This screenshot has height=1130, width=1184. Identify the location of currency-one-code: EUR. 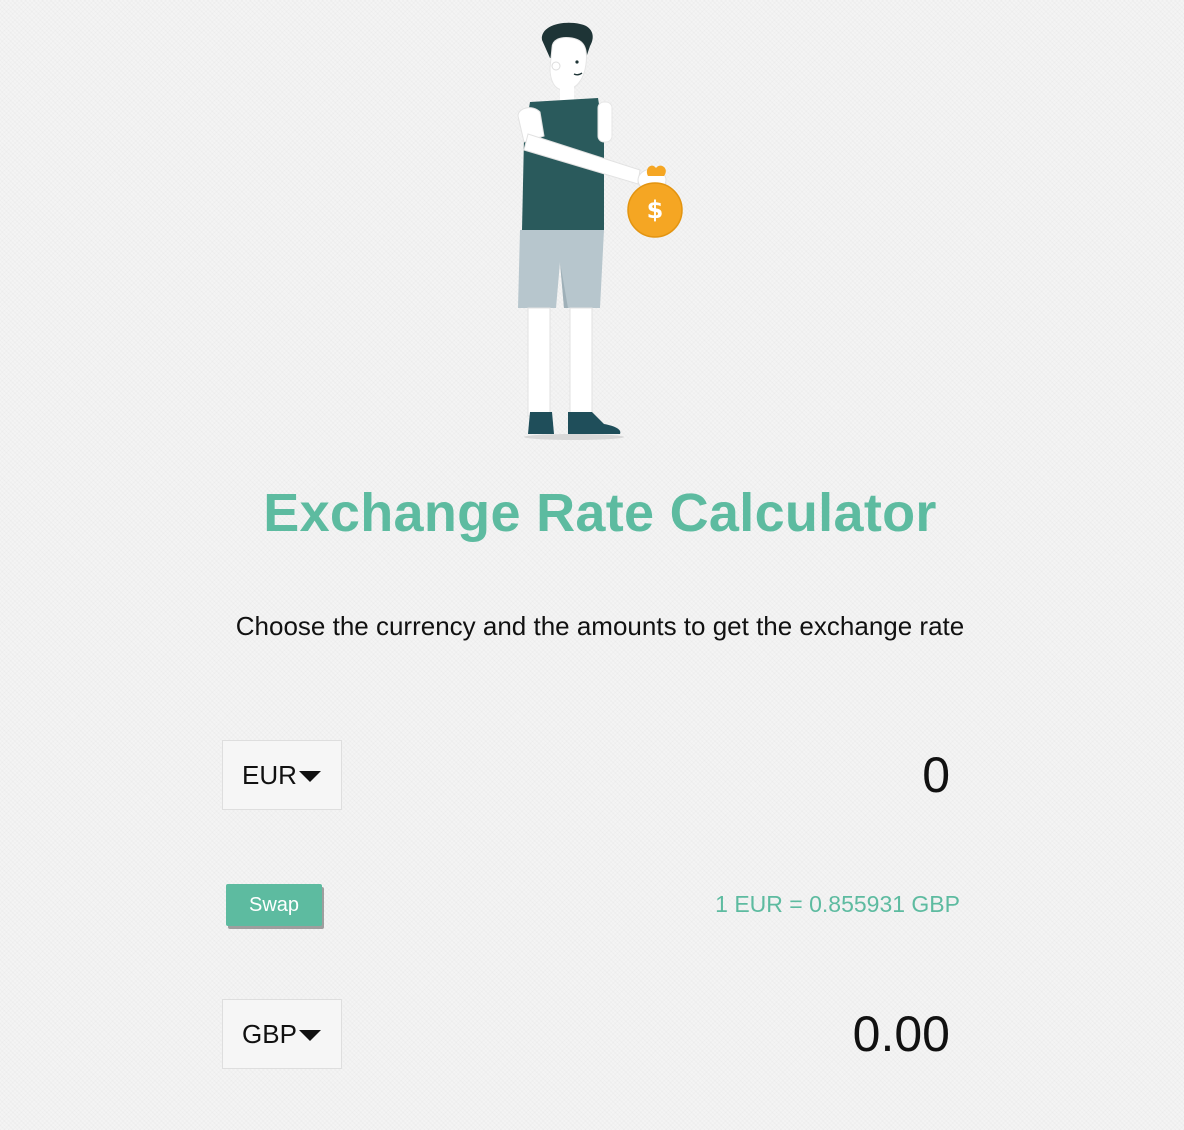
(269, 774).